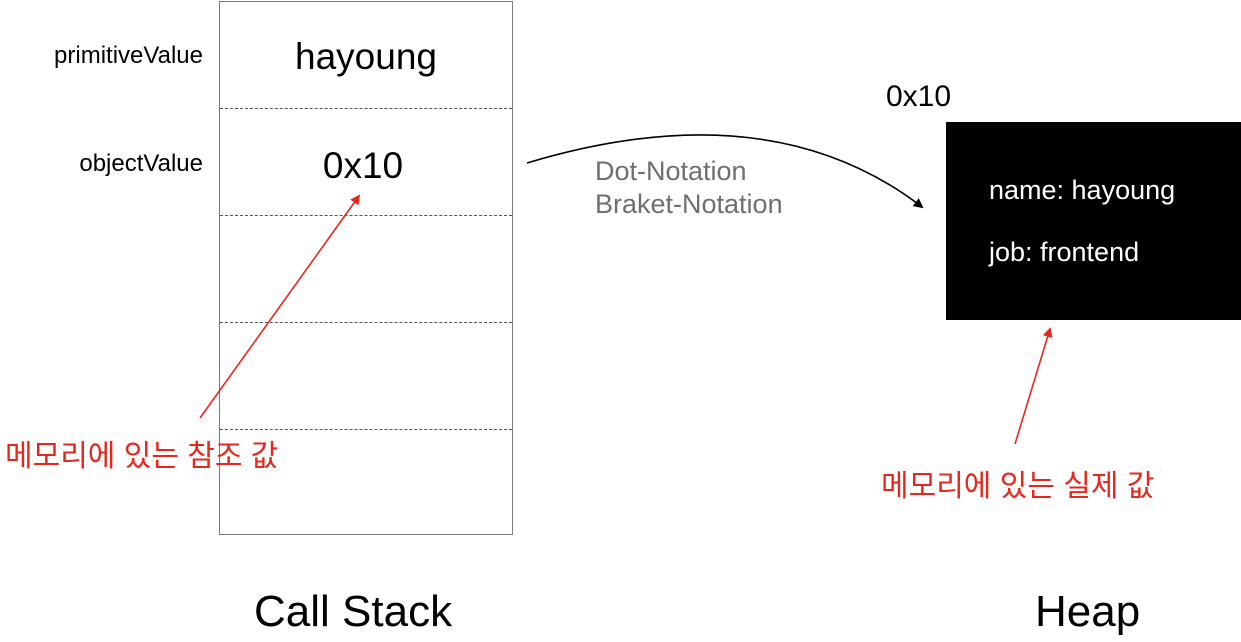 This screenshot has width=1241, height=642. Describe the element at coordinates (725, 171) in the screenshot. I see `reference-arrow` at that location.